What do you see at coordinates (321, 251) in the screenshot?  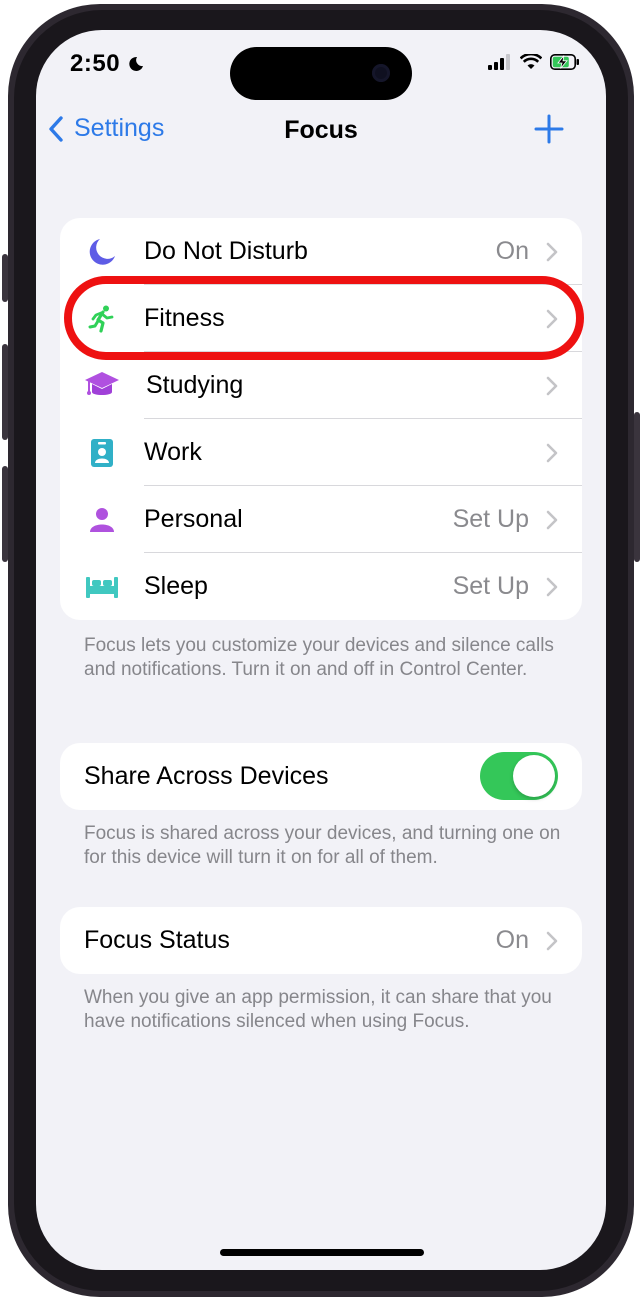 I see `focus-mode-do-not-disturb: Do Not Disturb On` at bounding box center [321, 251].